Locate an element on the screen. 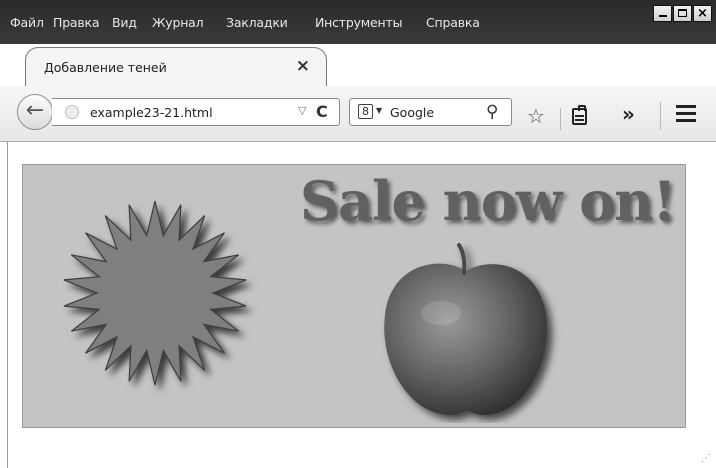 The height and width of the screenshot is (468, 716). url-bar: example23-21.html ▽ C is located at coordinates (196, 112).